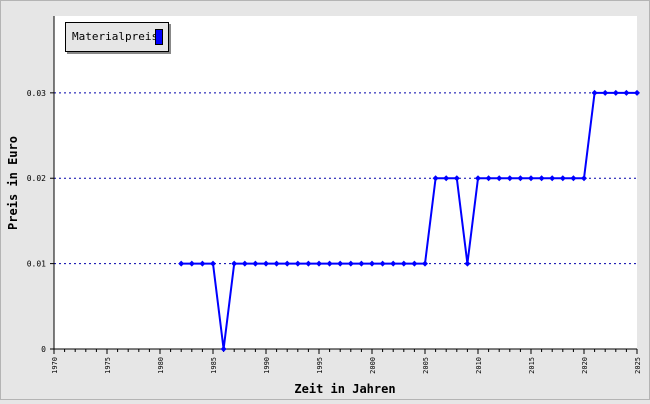 This screenshot has height=404, width=650. What do you see at coordinates (55, 365) in the screenshot?
I see `x-tick-label: 1970` at bounding box center [55, 365].